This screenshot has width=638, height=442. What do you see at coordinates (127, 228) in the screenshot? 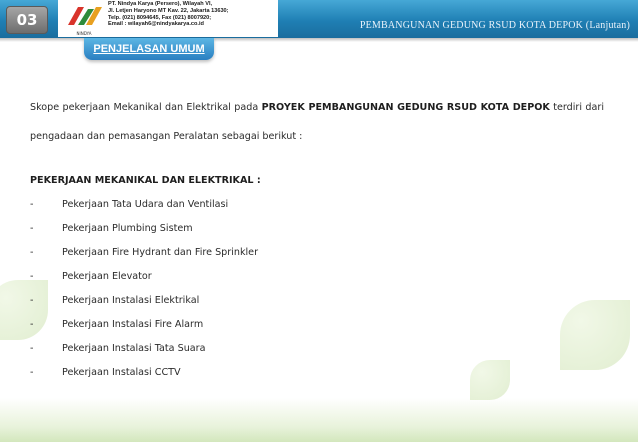
I see `list-item-label: Pekerjaan Plumbing Sistem` at bounding box center [127, 228].